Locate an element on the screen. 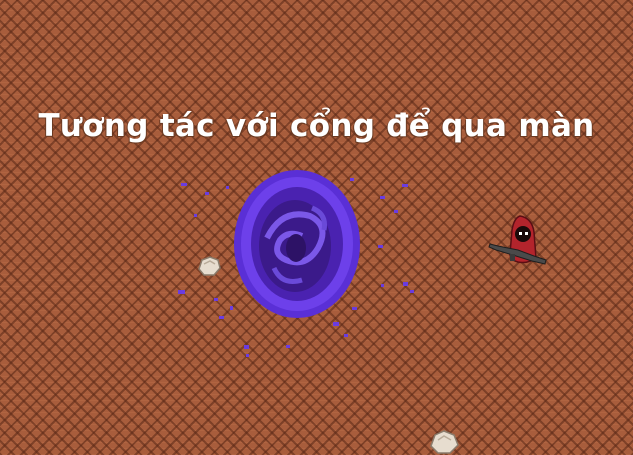  portal-hint-text: Tương tác với cổng để qua màn is located at coordinates (316, 126).